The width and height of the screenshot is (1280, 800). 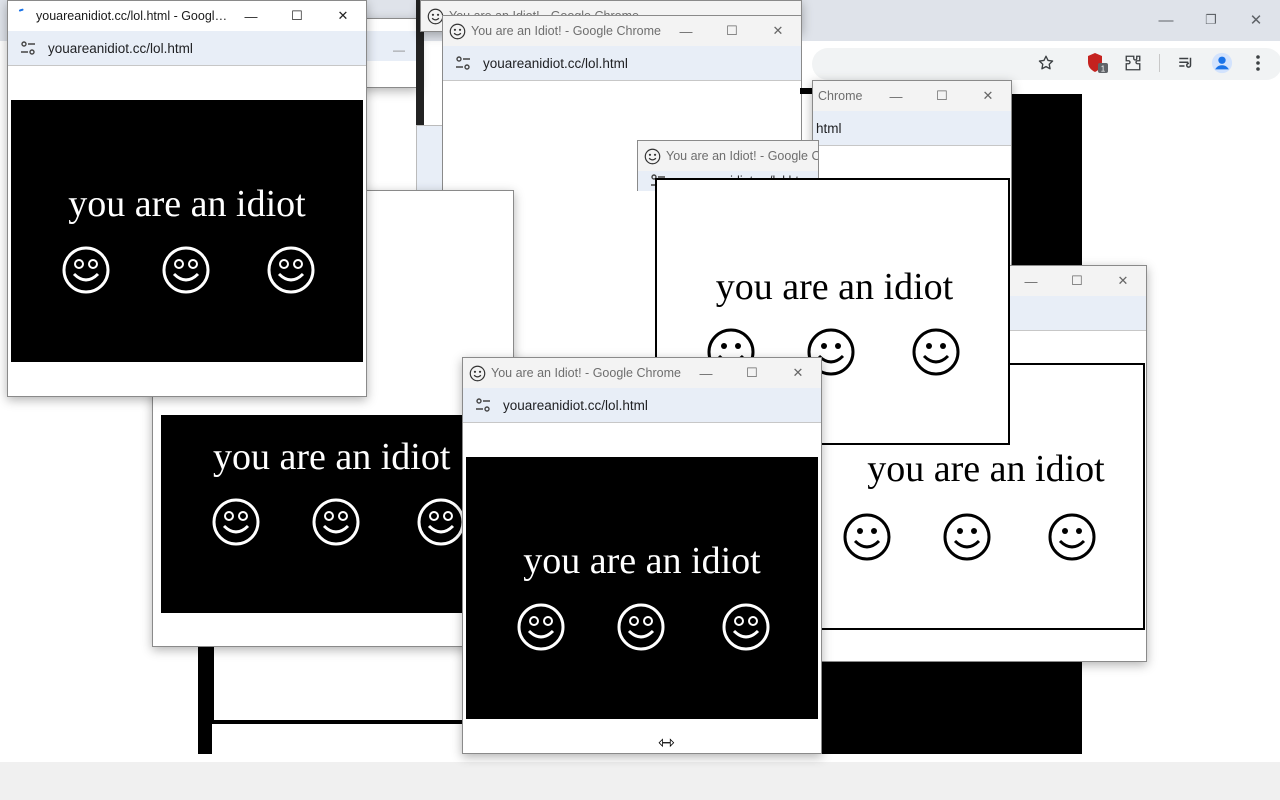 I want to click on media-icon, so click(x=1186, y=63).